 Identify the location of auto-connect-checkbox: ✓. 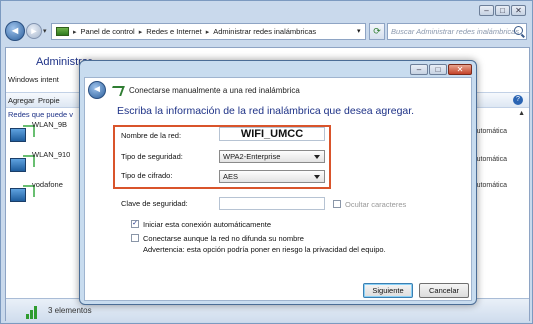
(135, 224).